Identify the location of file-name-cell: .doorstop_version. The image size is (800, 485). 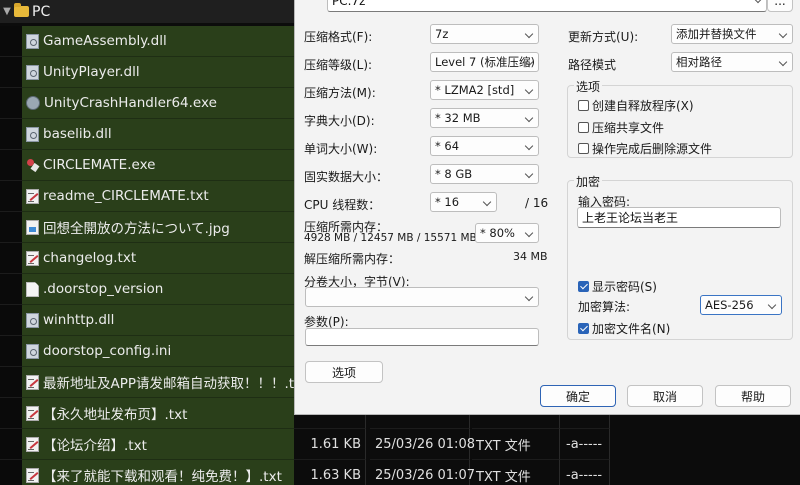
(158, 289).